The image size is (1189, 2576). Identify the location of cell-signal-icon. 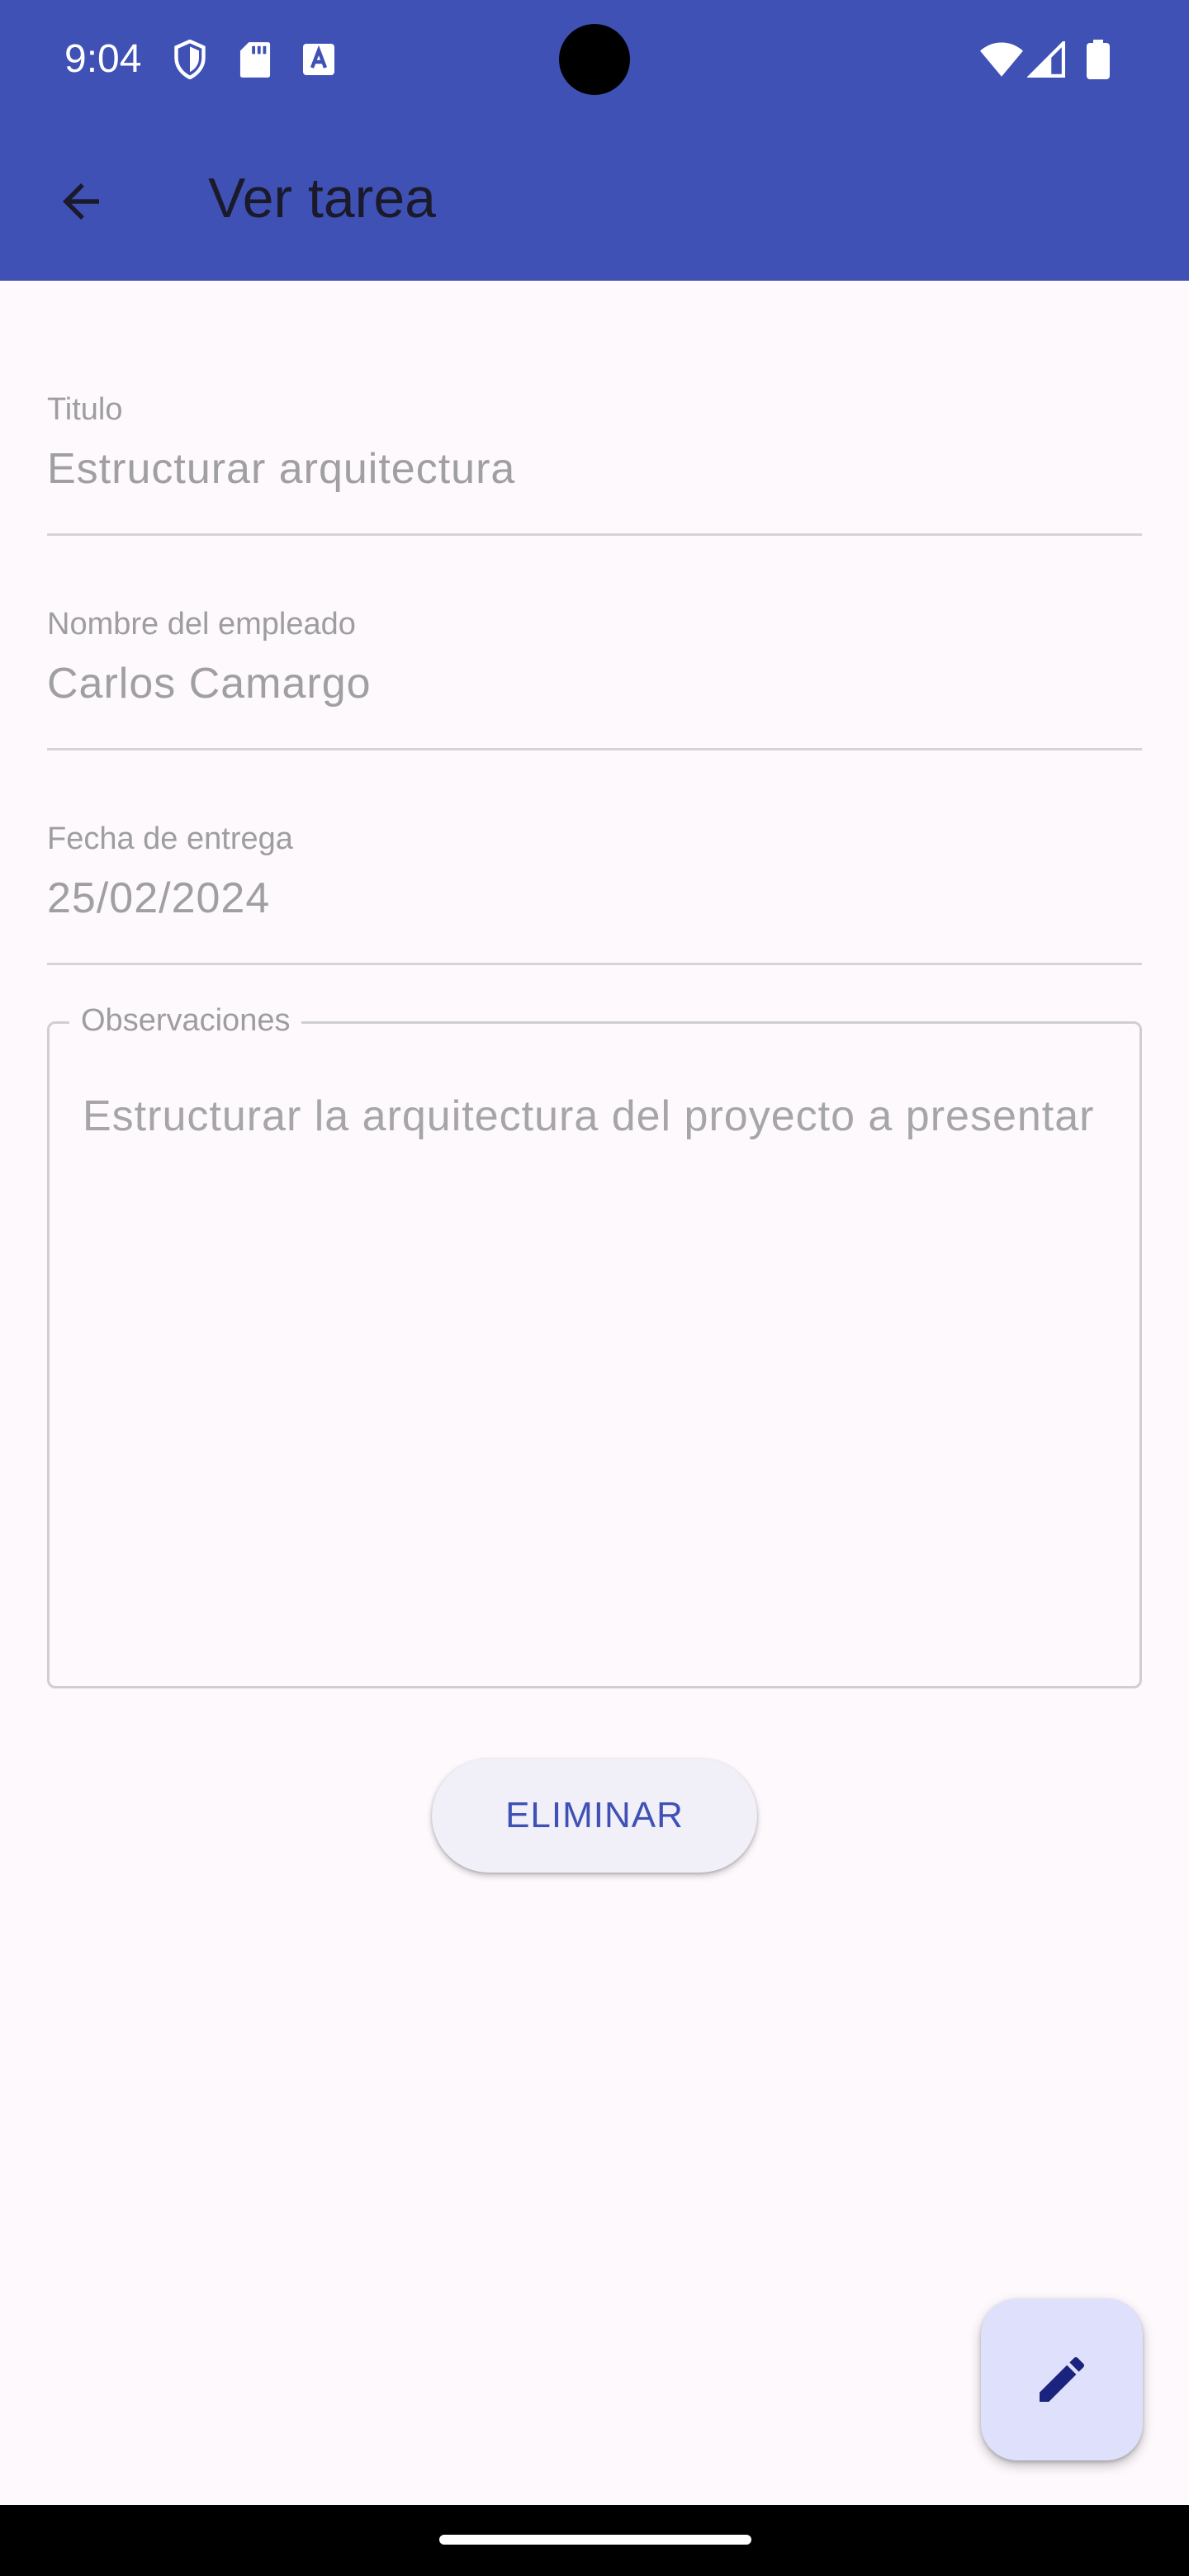
(1046, 59).